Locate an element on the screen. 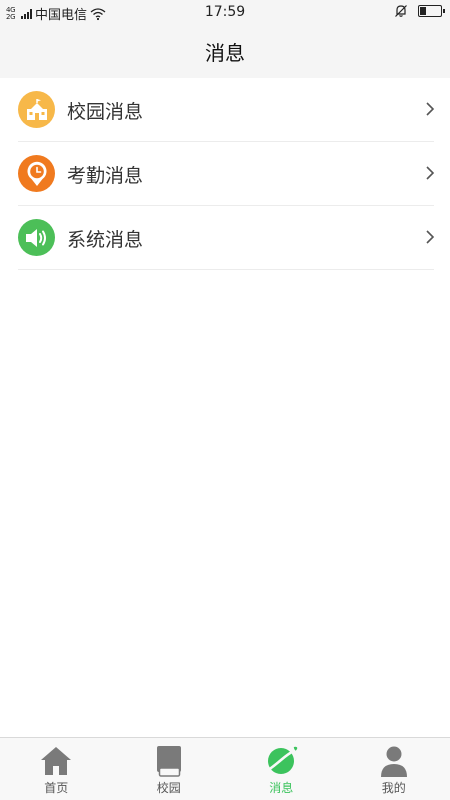  school-icon is located at coordinates (36, 109).